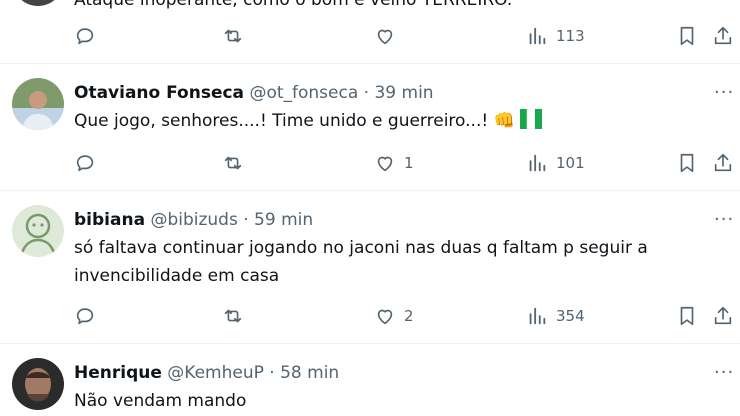  I want to click on views-button: 113, so click(555, 36).